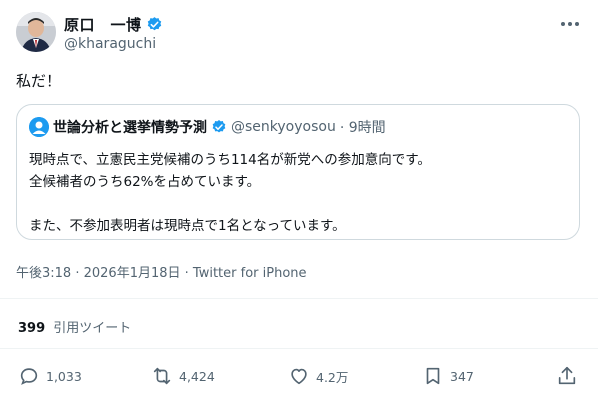 The height and width of the screenshot is (401, 598). I want to click on like-icon, so click(299, 376).